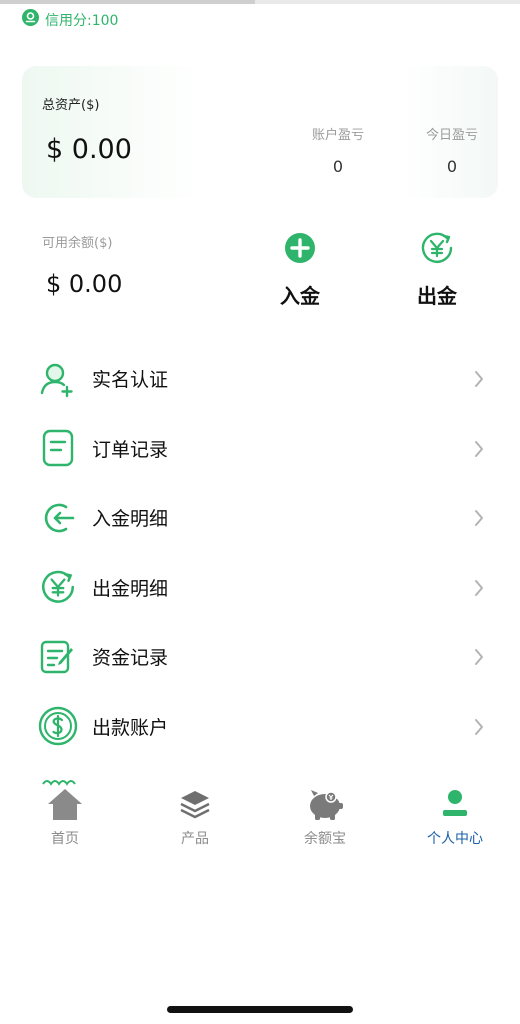 This screenshot has height=1024, width=520. What do you see at coordinates (89, 149) in the screenshot?
I see `total-assets-value: $ 0.00` at bounding box center [89, 149].